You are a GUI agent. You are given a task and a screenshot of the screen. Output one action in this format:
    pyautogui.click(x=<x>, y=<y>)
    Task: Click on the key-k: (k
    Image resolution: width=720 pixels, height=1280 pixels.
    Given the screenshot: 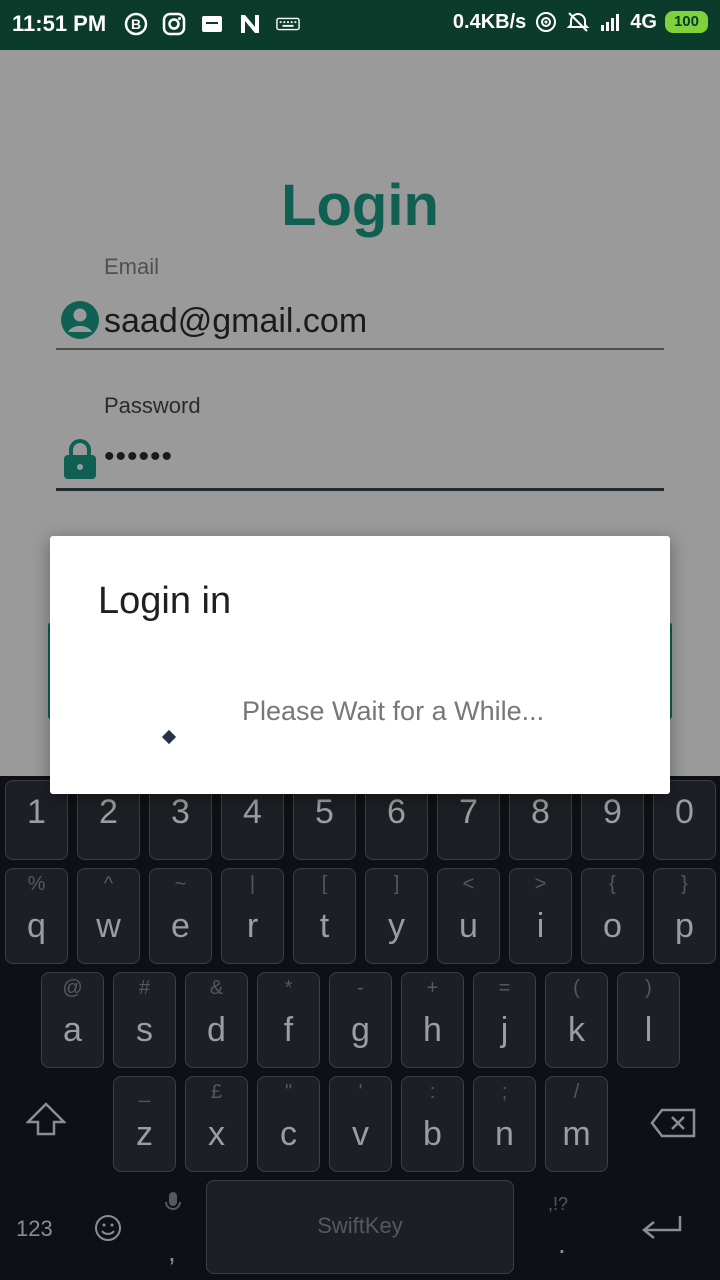 What is the action you would take?
    pyautogui.click(x=576, y=1020)
    